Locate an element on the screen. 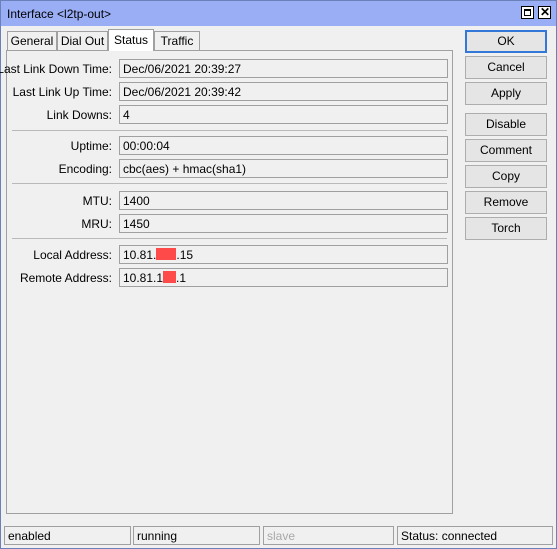 The width and height of the screenshot is (557, 549). local-address-suffix: .15 is located at coordinates (185, 255).